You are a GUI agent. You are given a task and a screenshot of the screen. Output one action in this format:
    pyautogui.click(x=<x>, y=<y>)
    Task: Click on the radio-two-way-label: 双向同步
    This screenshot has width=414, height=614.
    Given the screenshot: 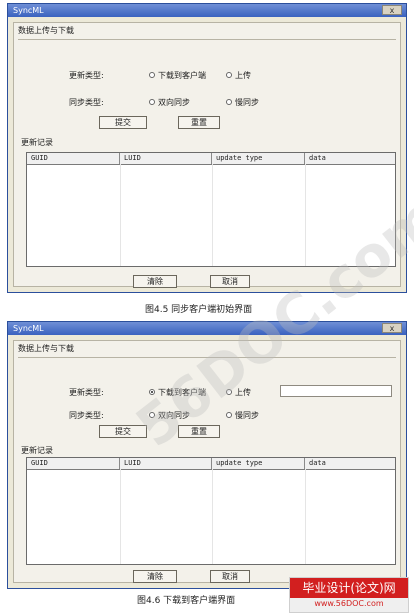 What is the action you would take?
    pyautogui.click(x=174, y=102)
    